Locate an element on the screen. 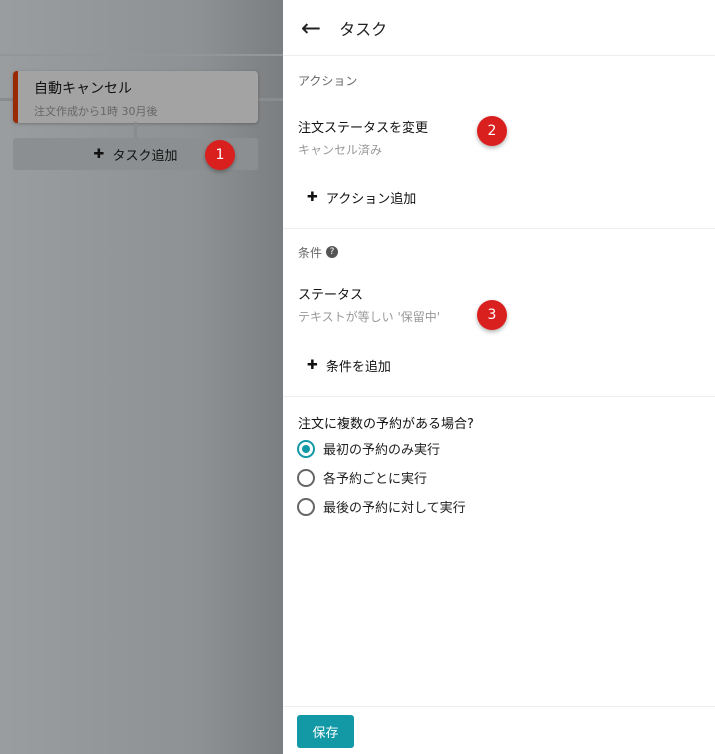 The width and height of the screenshot is (715, 754). step-badge: 2 is located at coordinates (492, 131).